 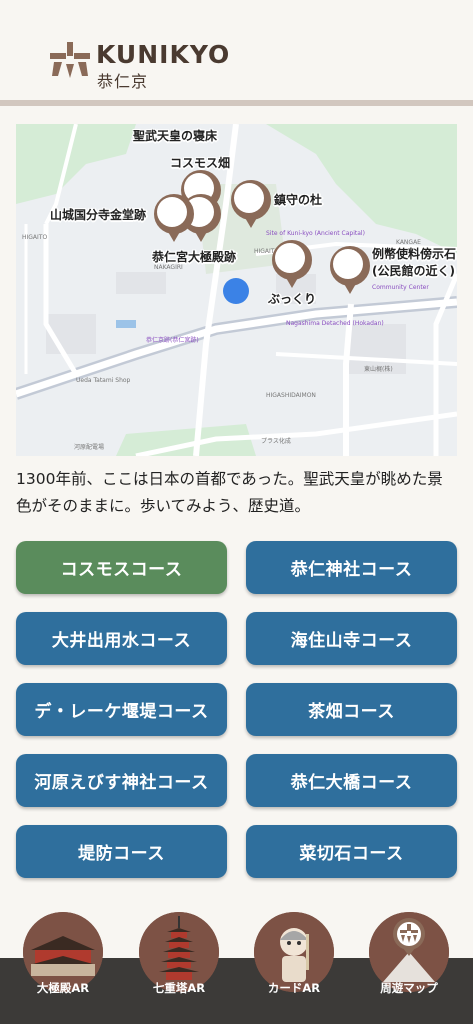 What do you see at coordinates (315, 233) in the screenshot?
I see `map-place-label: Site of Kuni-kyo (Ancient Capital)` at bounding box center [315, 233].